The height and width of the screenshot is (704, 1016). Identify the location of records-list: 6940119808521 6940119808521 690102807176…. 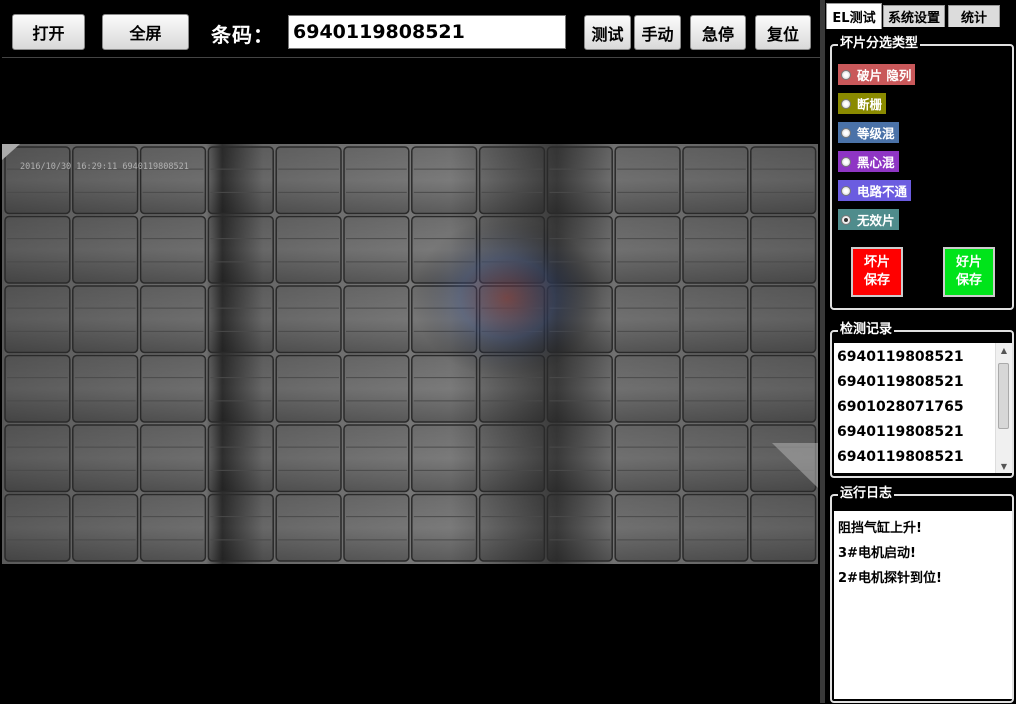
(923, 408).